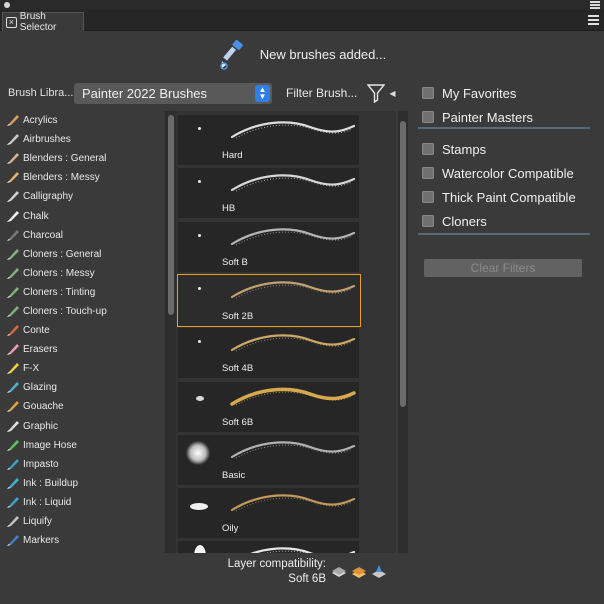 Image resolution: width=604 pixels, height=604 pixels. Describe the element at coordinates (59, 292) in the screenshot. I see `category-label: Cloners : Tinting` at that location.